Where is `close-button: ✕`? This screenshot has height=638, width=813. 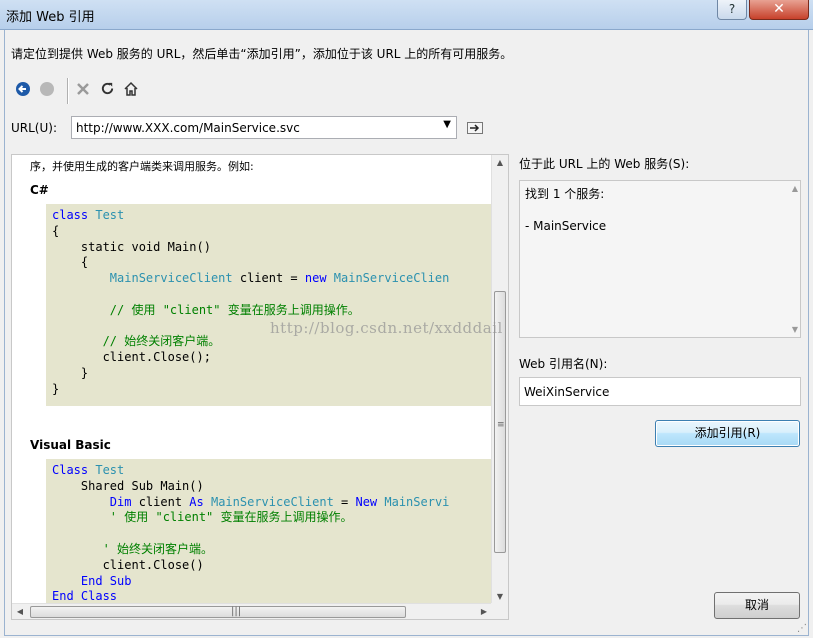 close-button: ✕ is located at coordinates (779, 10).